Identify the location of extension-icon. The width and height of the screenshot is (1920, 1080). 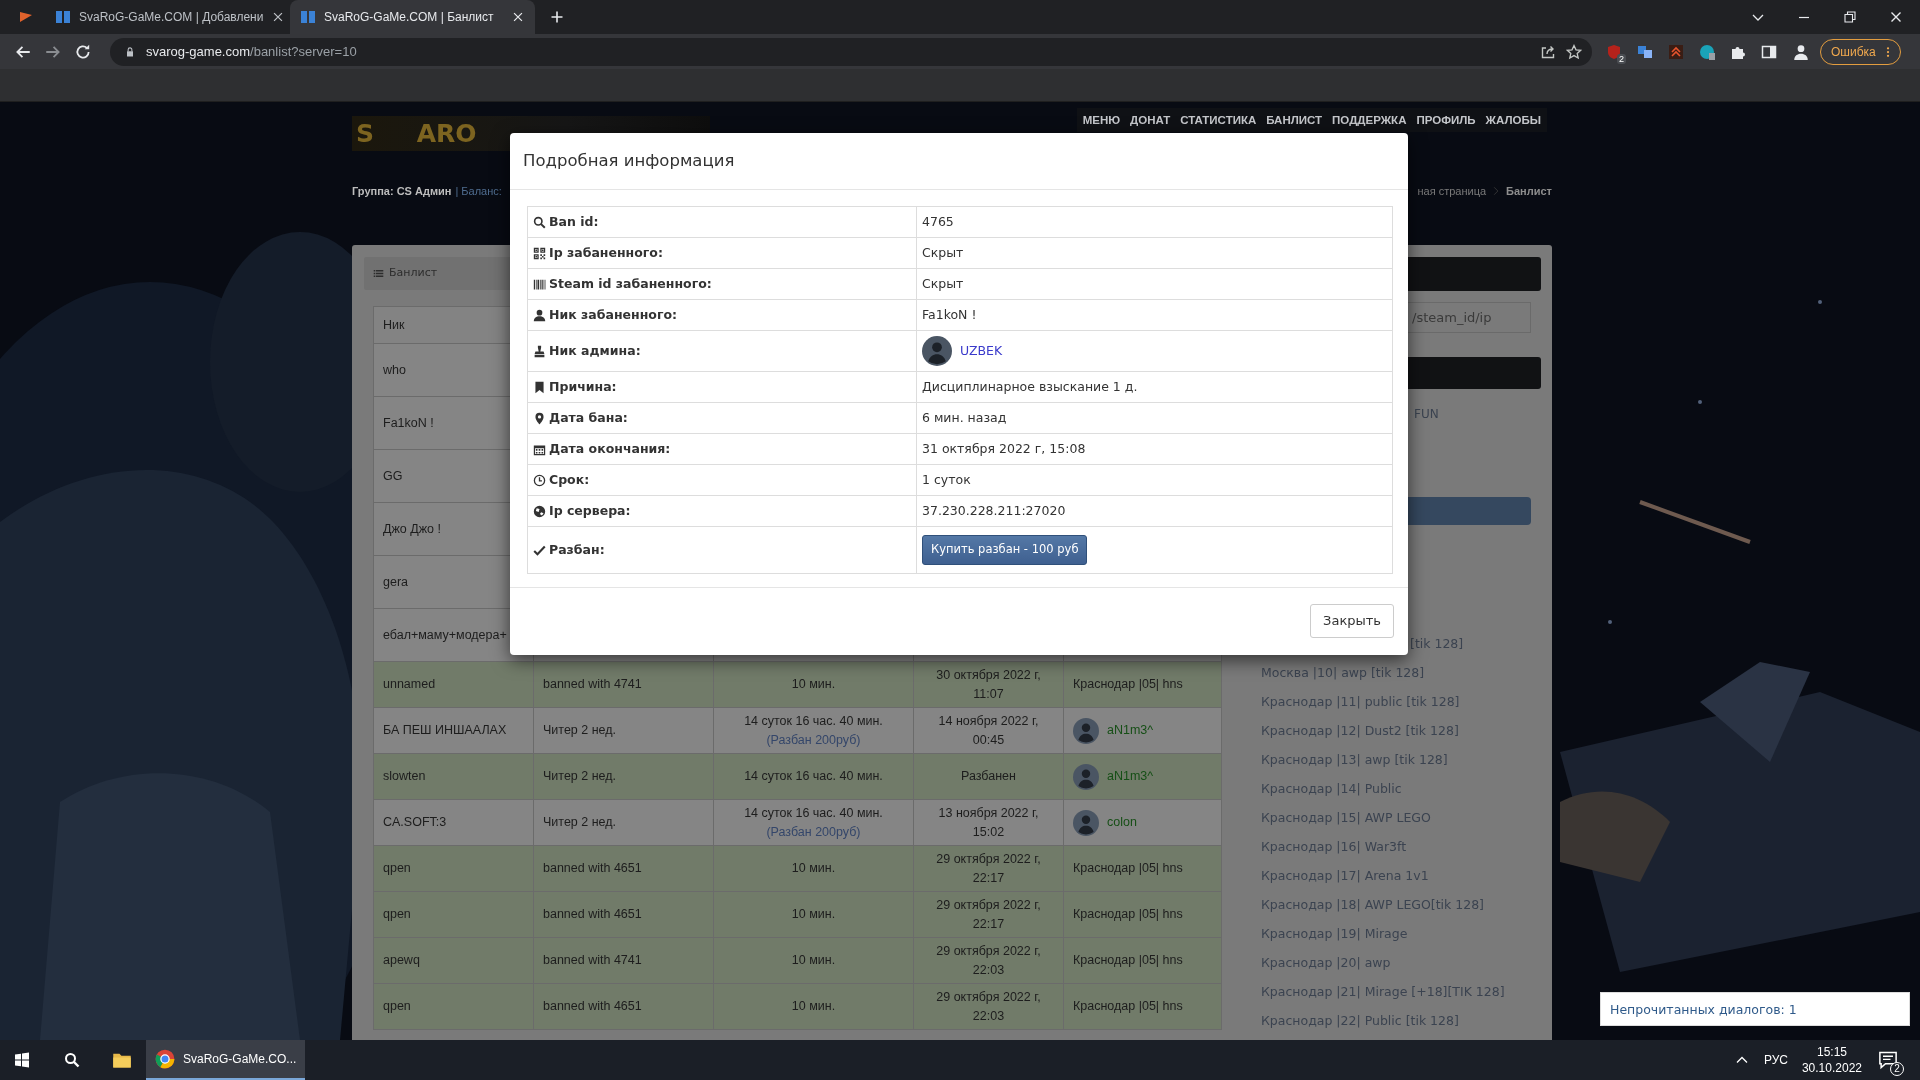
(1707, 51).